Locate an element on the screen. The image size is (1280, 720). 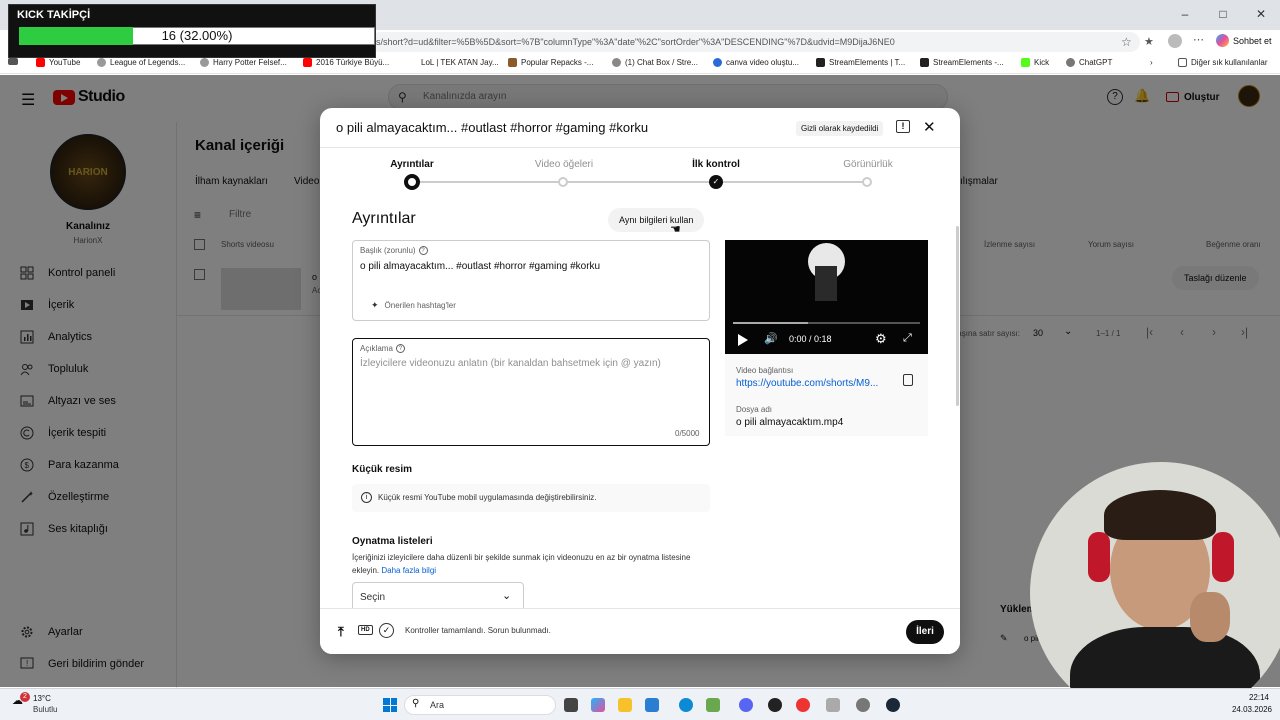
close-window-icon: ✕ is located at coordinates (1261, 14).